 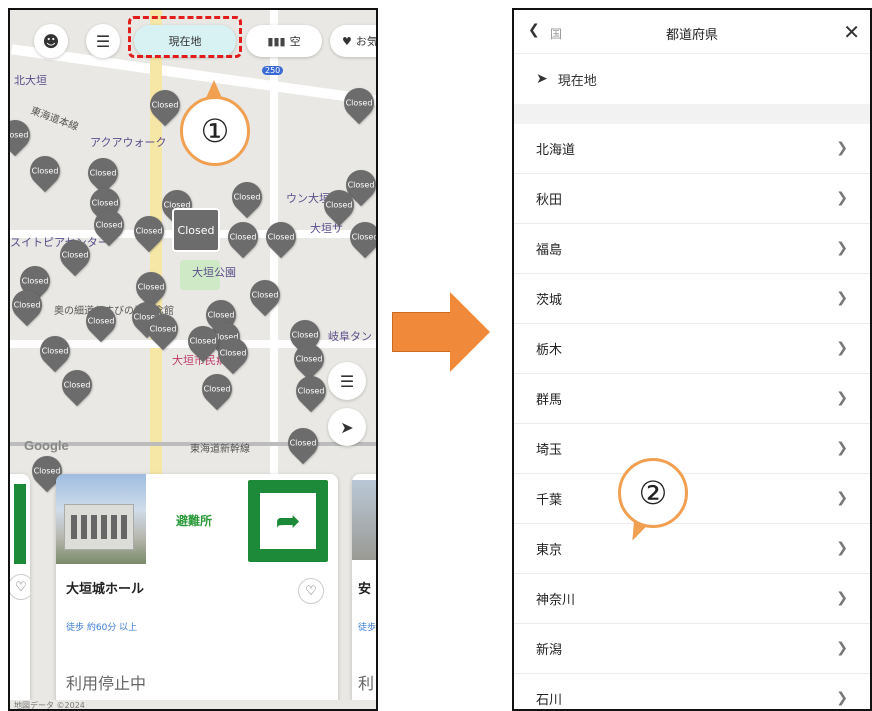 I want to click on highlight-box, so click(x=185, y=37).